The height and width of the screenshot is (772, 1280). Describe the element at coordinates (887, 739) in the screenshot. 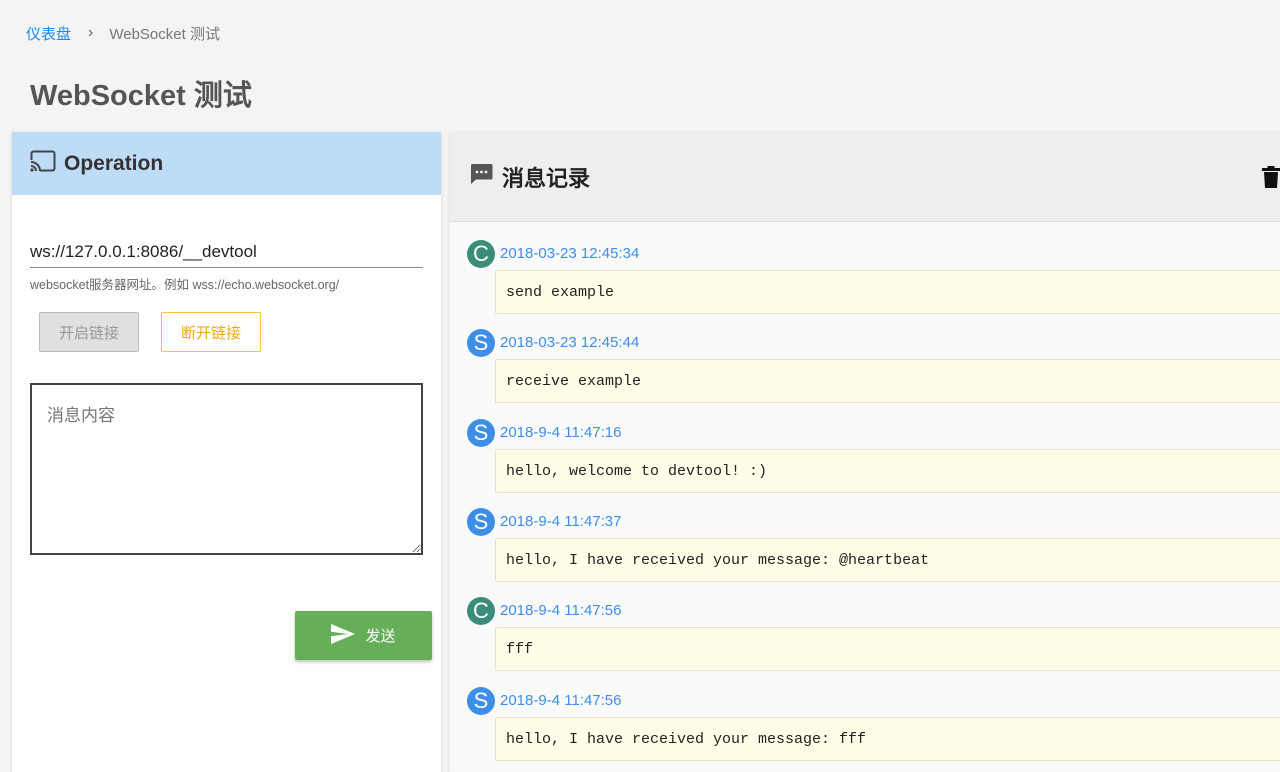

I see `message-bubble: hello, I have received your message: fff` at that location.